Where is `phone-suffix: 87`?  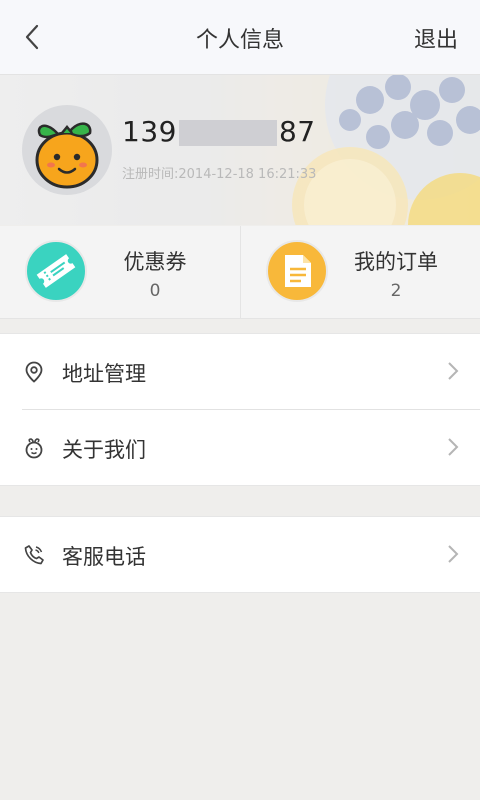
phone-suffix: 87 is located at coordinates (297, 131).